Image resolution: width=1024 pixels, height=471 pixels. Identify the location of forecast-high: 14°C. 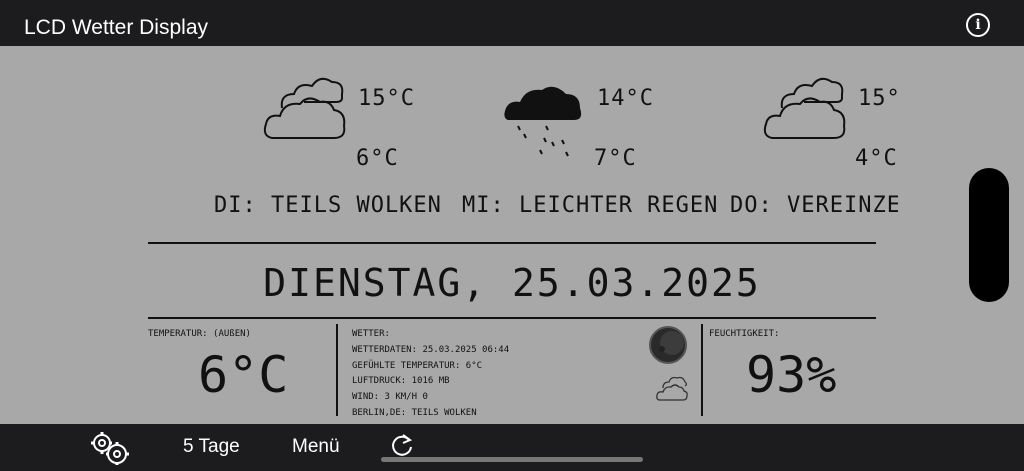
(625, 98).